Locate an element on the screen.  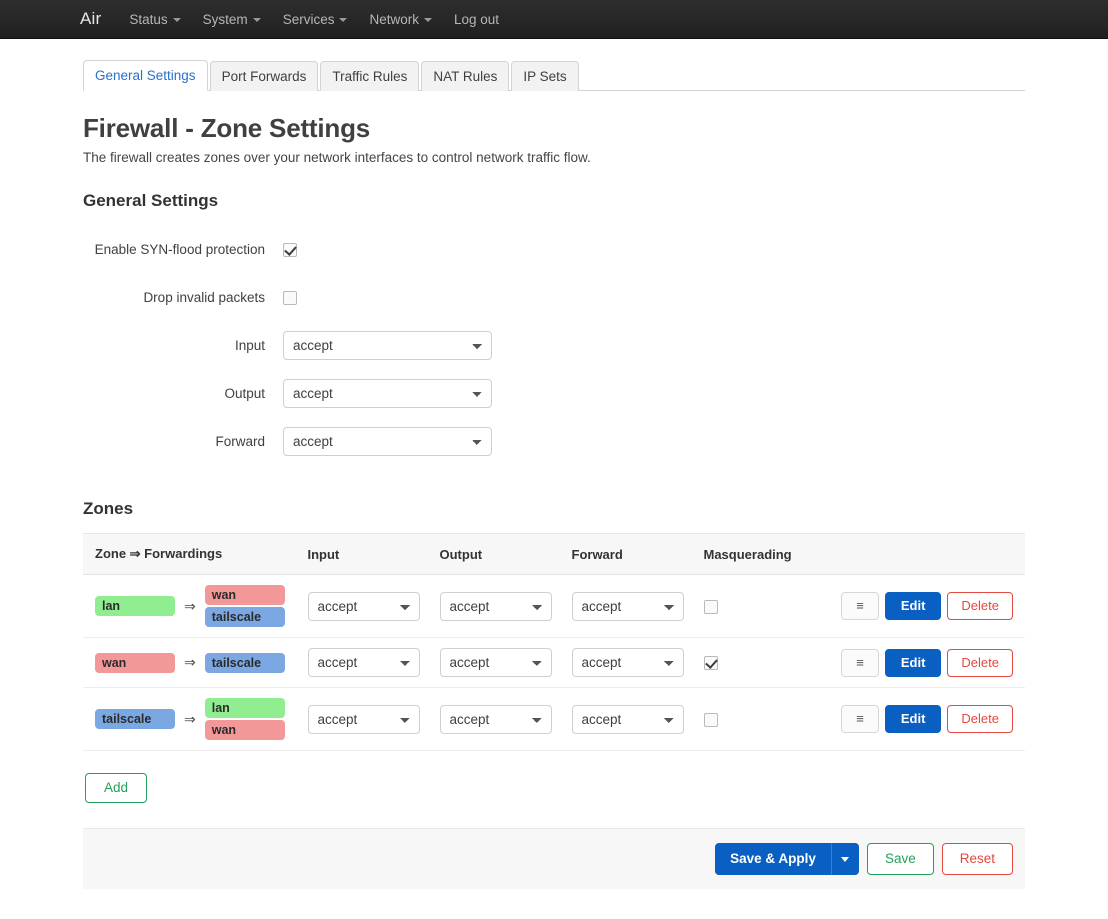
column-header-input: Input is located at coordinates (363, 554).